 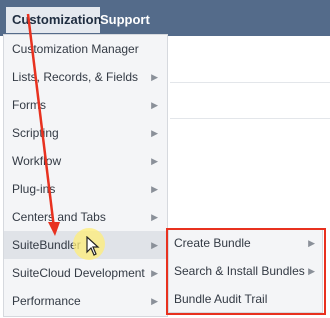 I want to click on submenu-item-bundle-audit-trail: Bundle Audit Trail, so click(x=246, y=299).